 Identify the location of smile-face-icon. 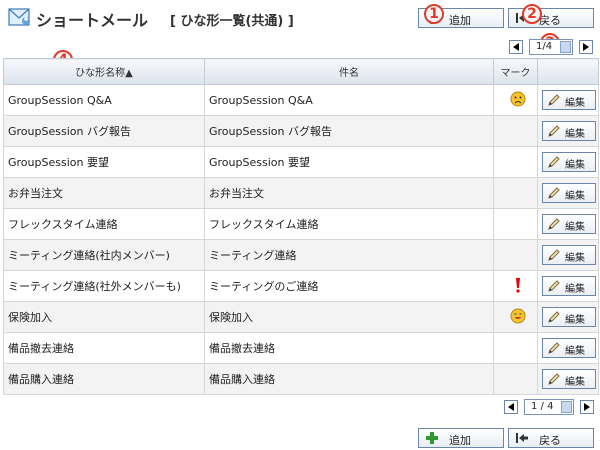
(518, 317).